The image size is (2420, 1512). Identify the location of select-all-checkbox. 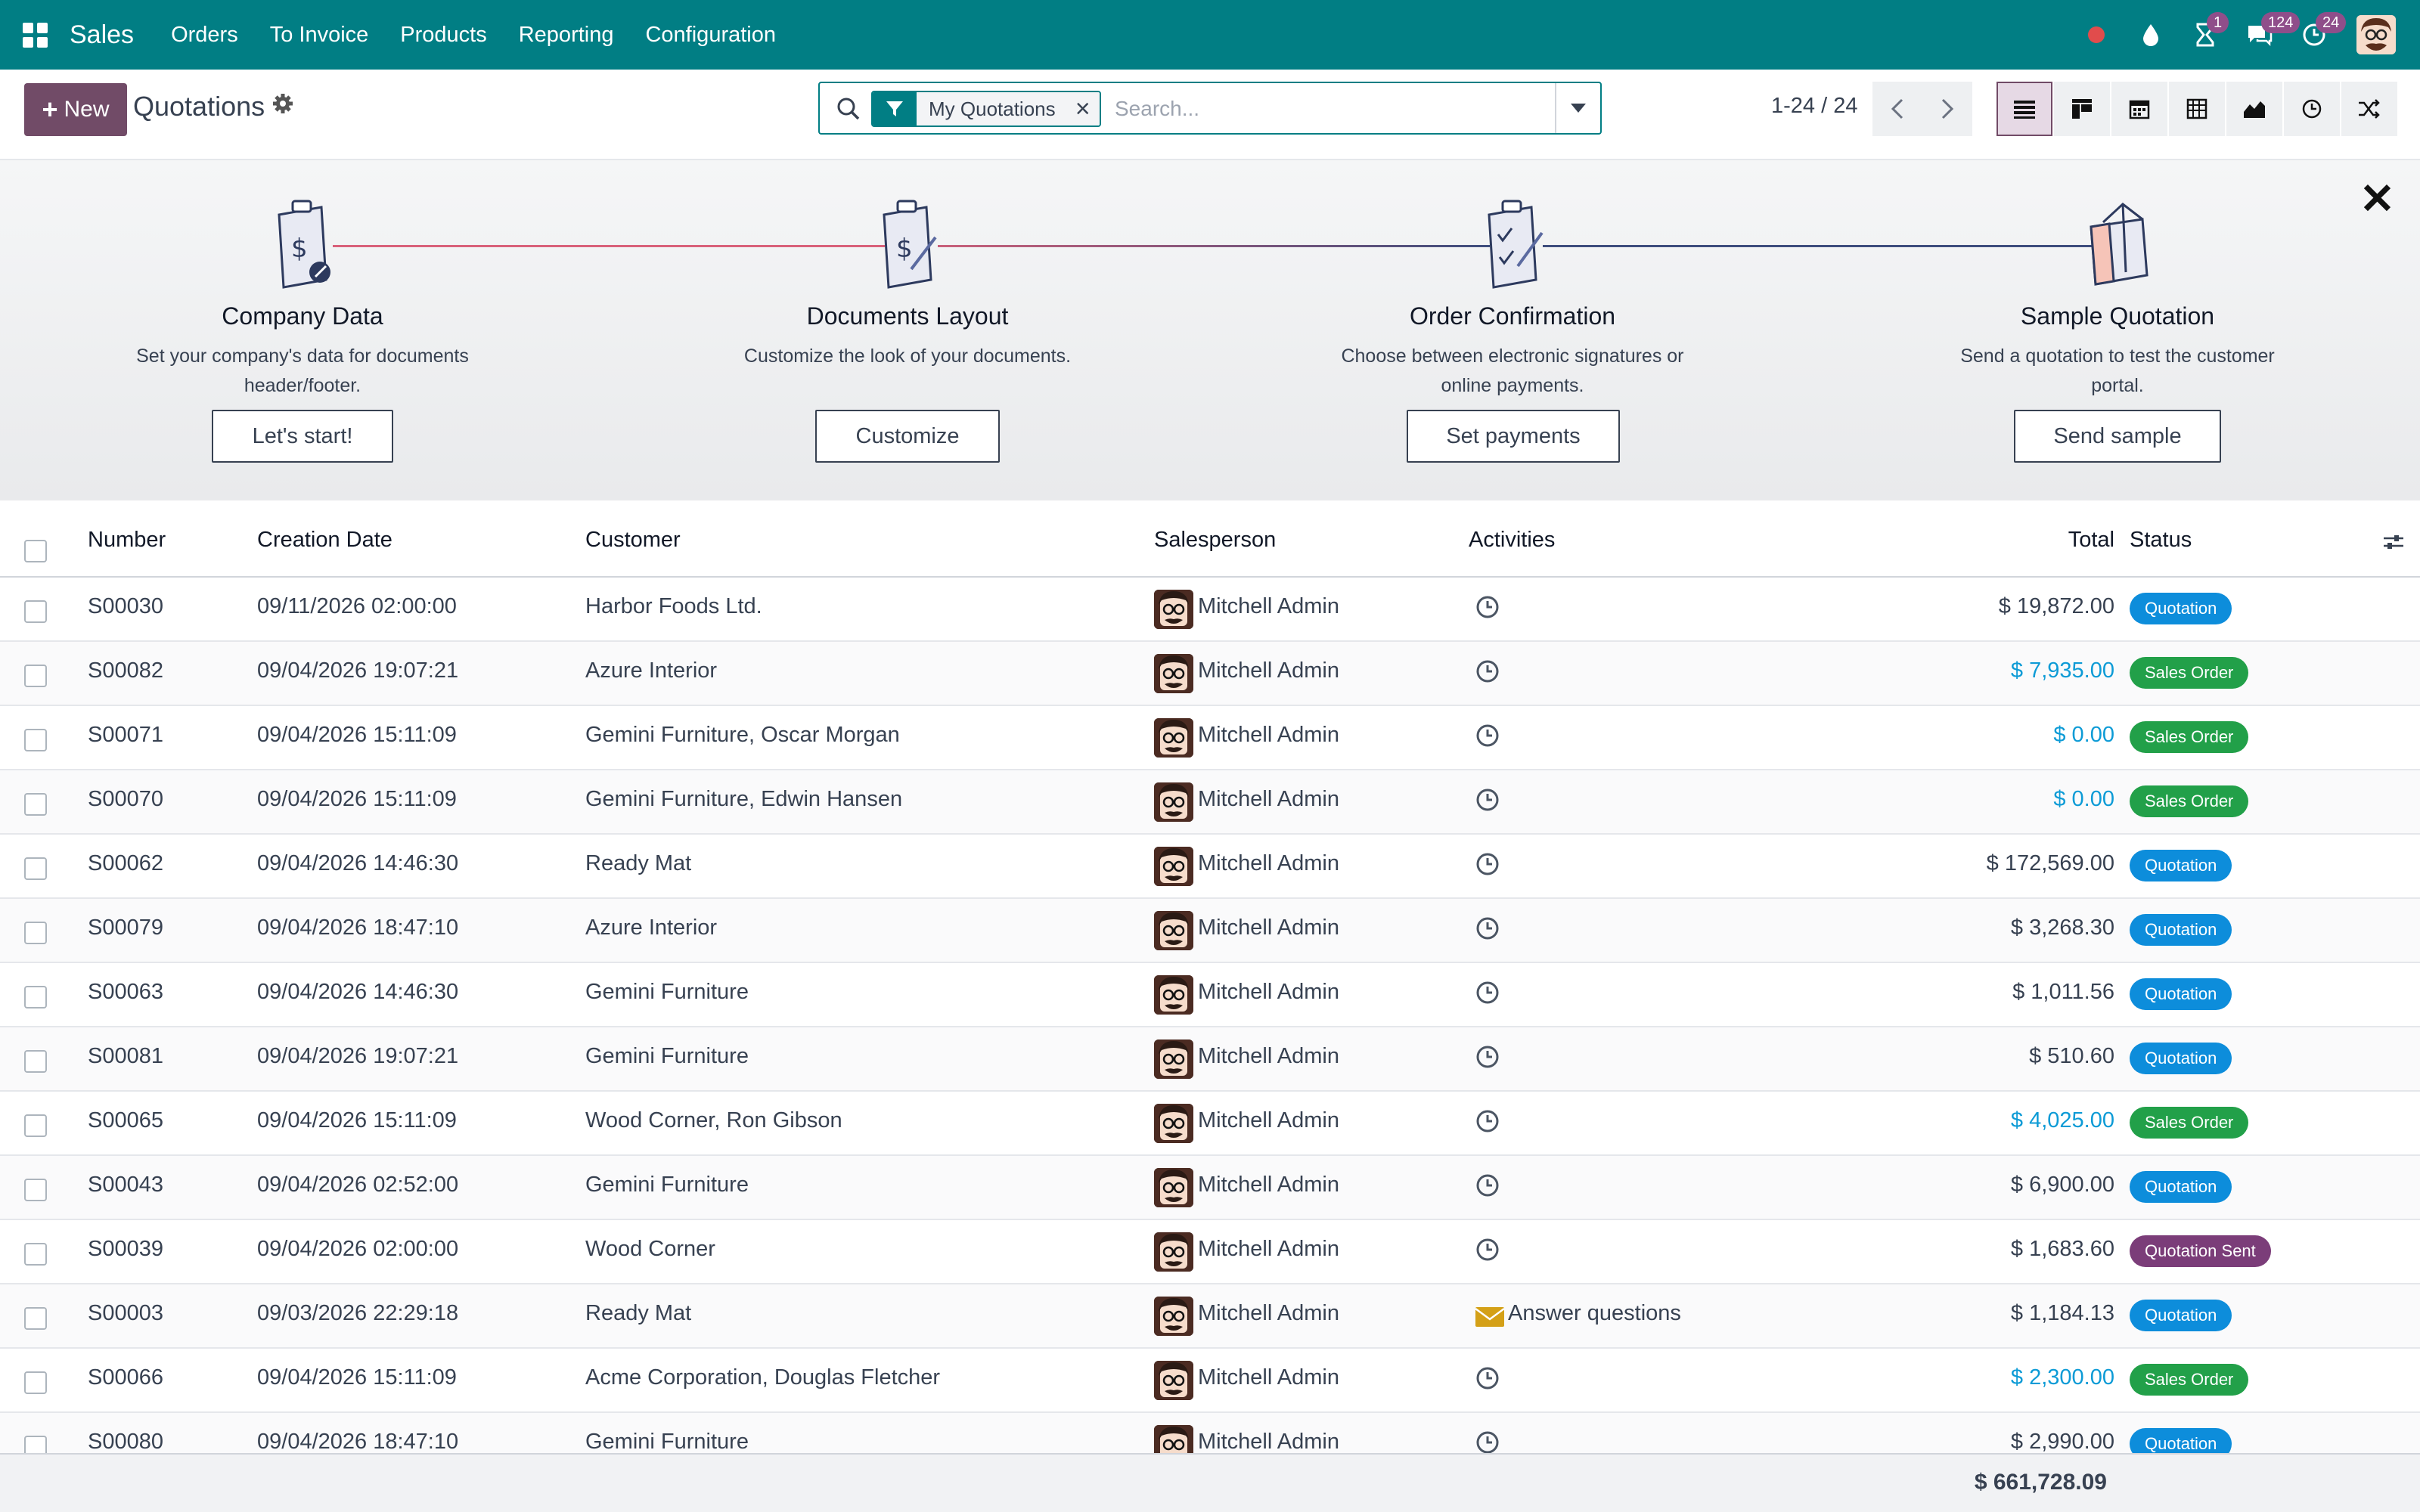
(35, 551).